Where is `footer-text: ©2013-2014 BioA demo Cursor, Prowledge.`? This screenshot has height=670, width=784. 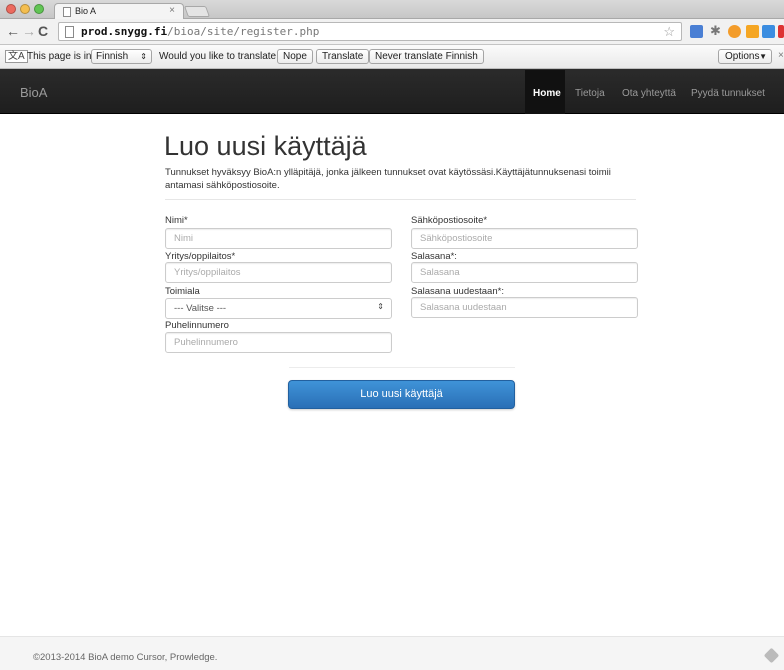 footer-text: ©2013-2014 BioA demo Cursor, Prowledge. is located at coordinates (125, 657).